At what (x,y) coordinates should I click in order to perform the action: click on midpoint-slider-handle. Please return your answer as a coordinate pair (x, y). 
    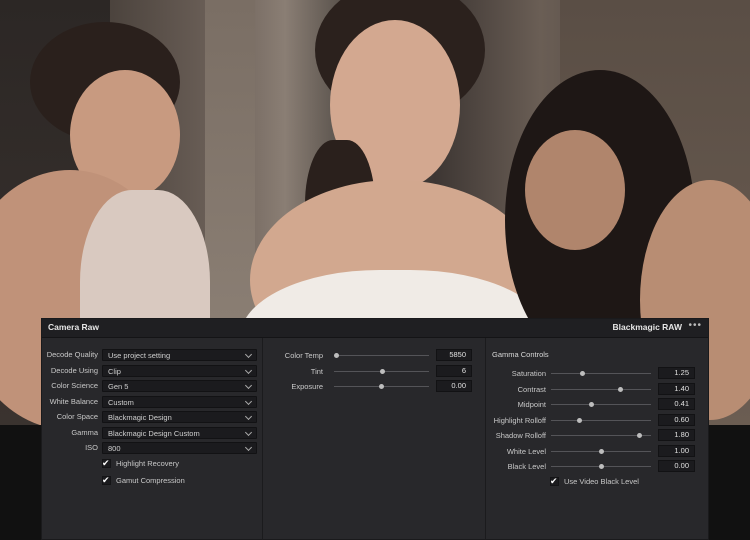
    Looking at the image, I should click on (591, 404).